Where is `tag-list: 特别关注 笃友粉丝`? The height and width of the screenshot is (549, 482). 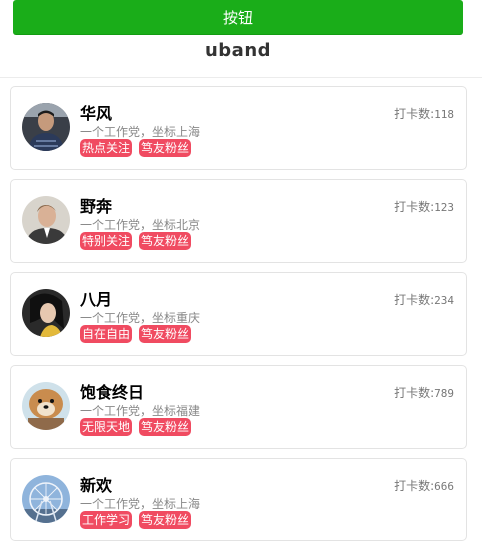
tag-list: 特别关注 笃友粉丝 is located at coordinates (139, 241).